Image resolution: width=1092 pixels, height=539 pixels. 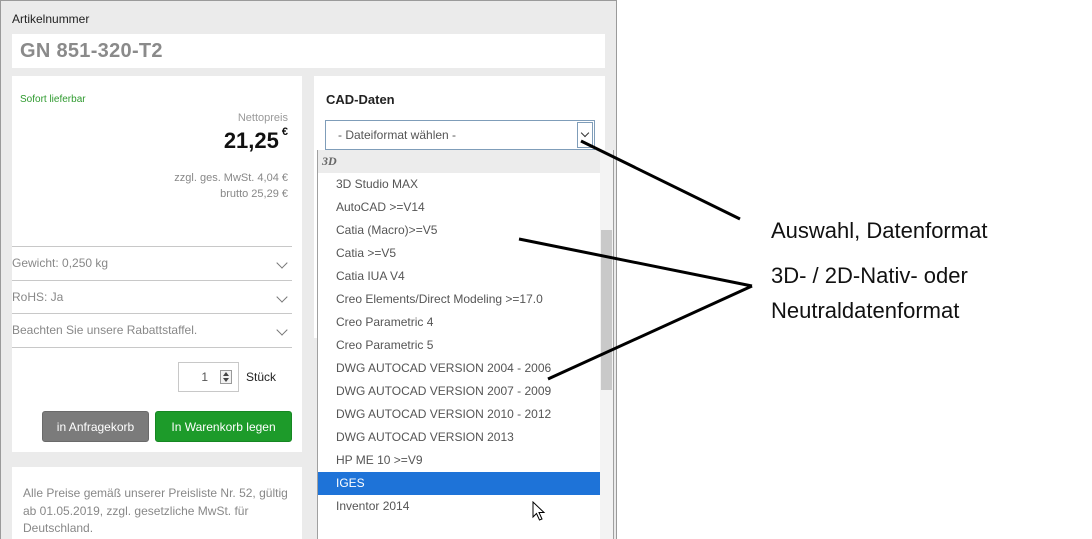 What do you see at coordinates (869, 275) in the screenshot?
I see `callout-native-format-line1: 3D- / 2D-Nativ- oder` at bounding box center [869, 275].